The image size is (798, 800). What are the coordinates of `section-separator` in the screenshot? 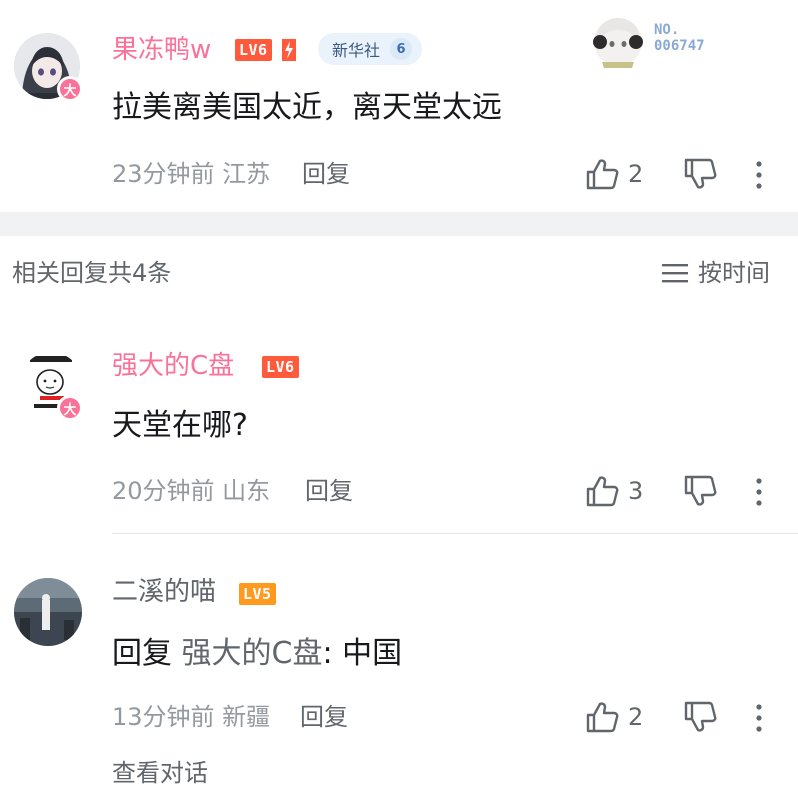 It's located at (399, 224).